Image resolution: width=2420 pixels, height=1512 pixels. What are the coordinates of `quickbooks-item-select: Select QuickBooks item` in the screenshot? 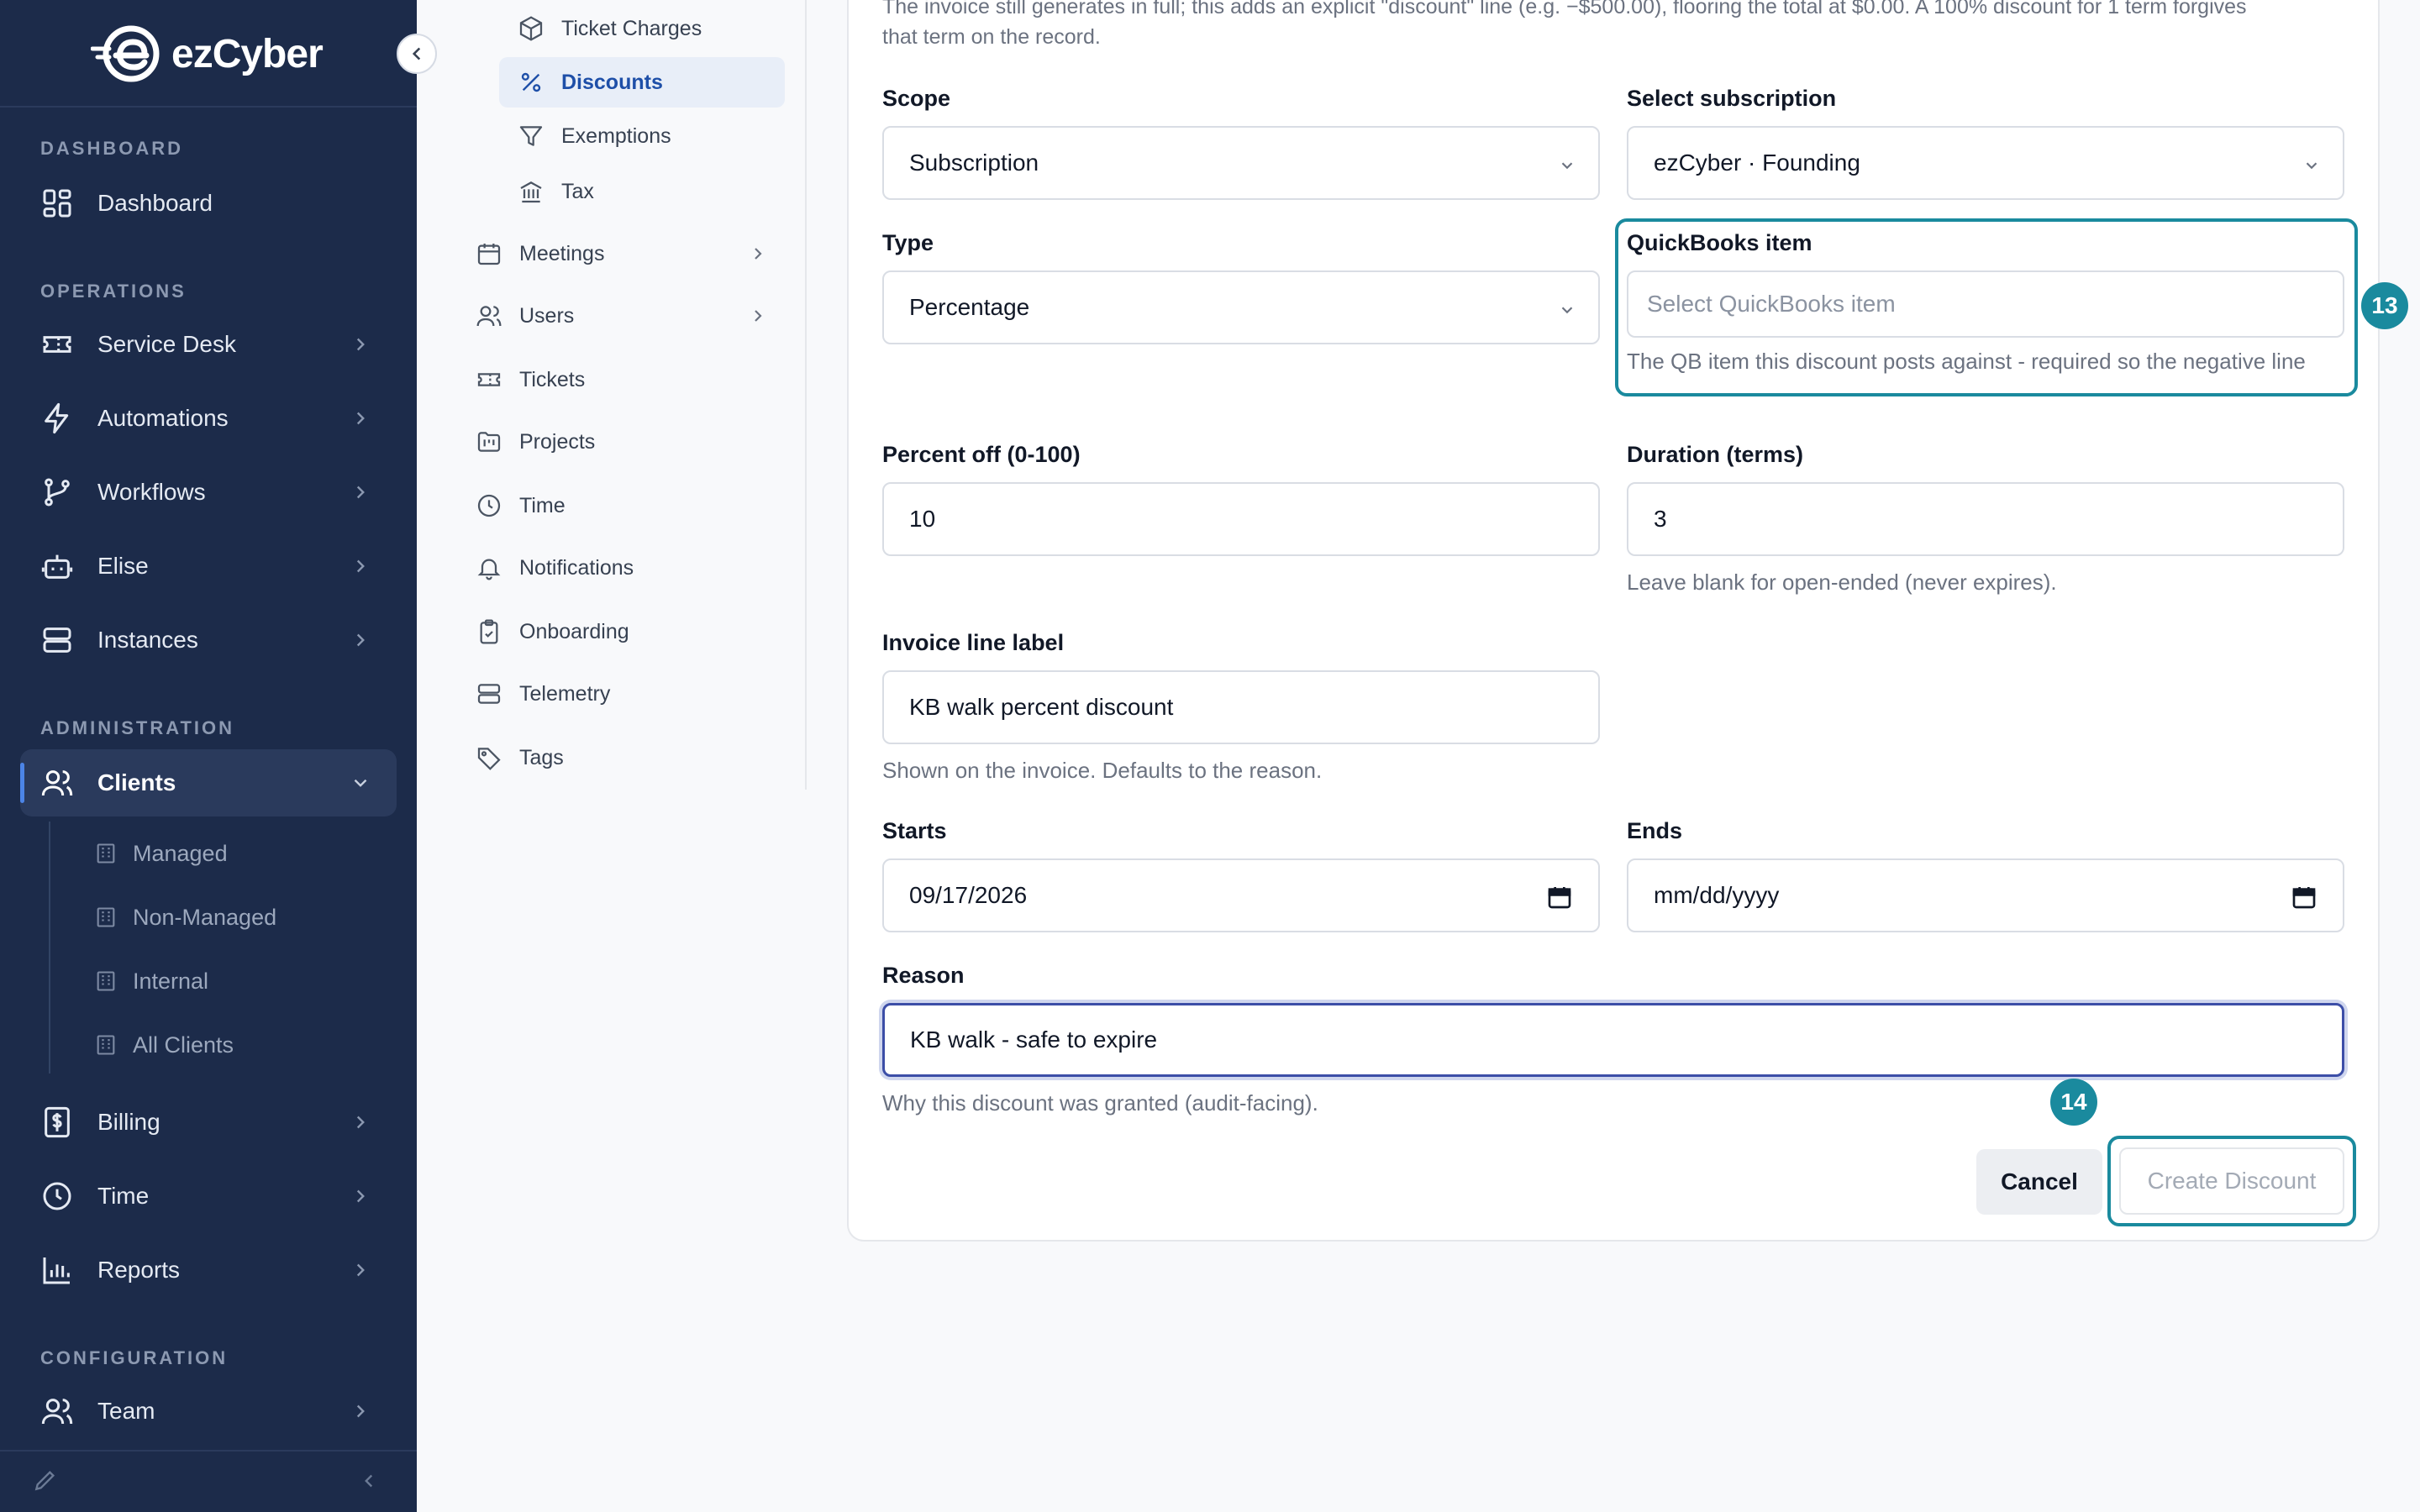 It's located at (1985, 304).